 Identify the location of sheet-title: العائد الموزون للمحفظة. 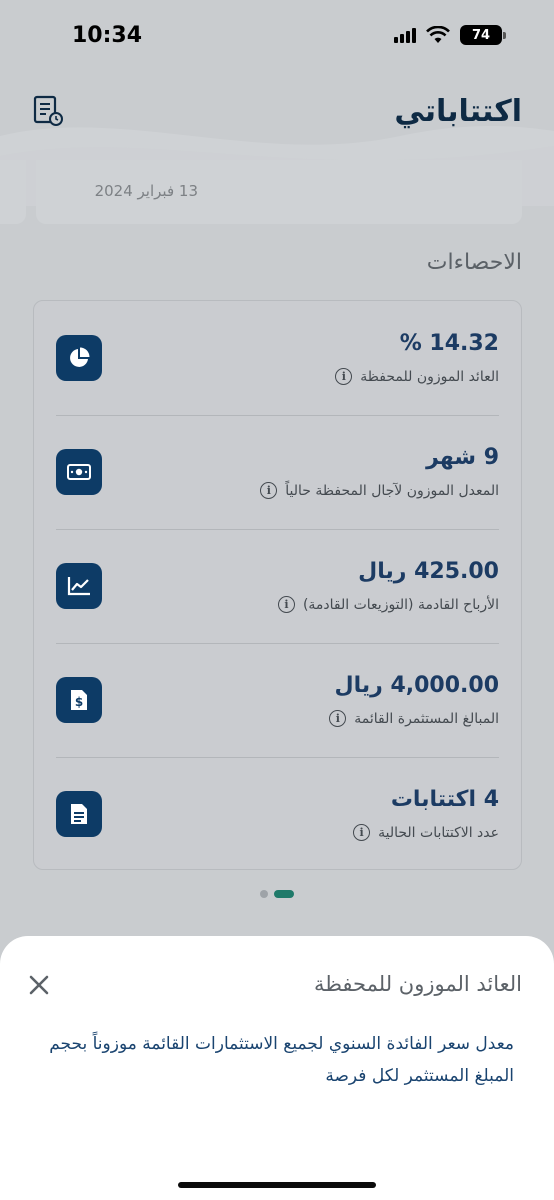
(417, 984).